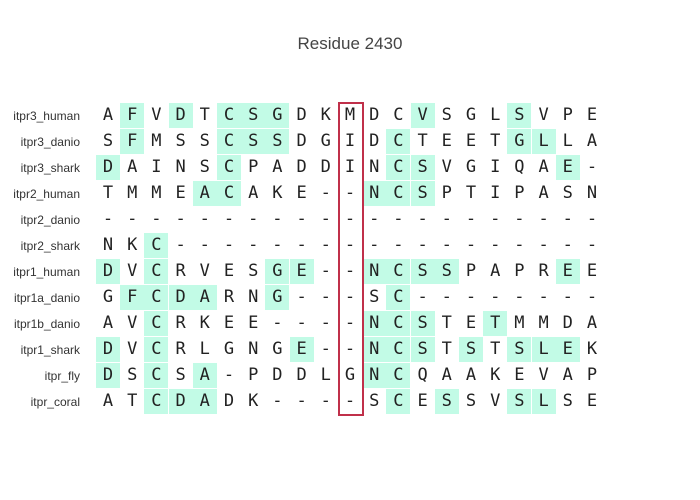  What do you see at coordinates (62, 376) in the screenshot?
I see `sequence-label: itpr_fly` at bounding box center [62, 376].